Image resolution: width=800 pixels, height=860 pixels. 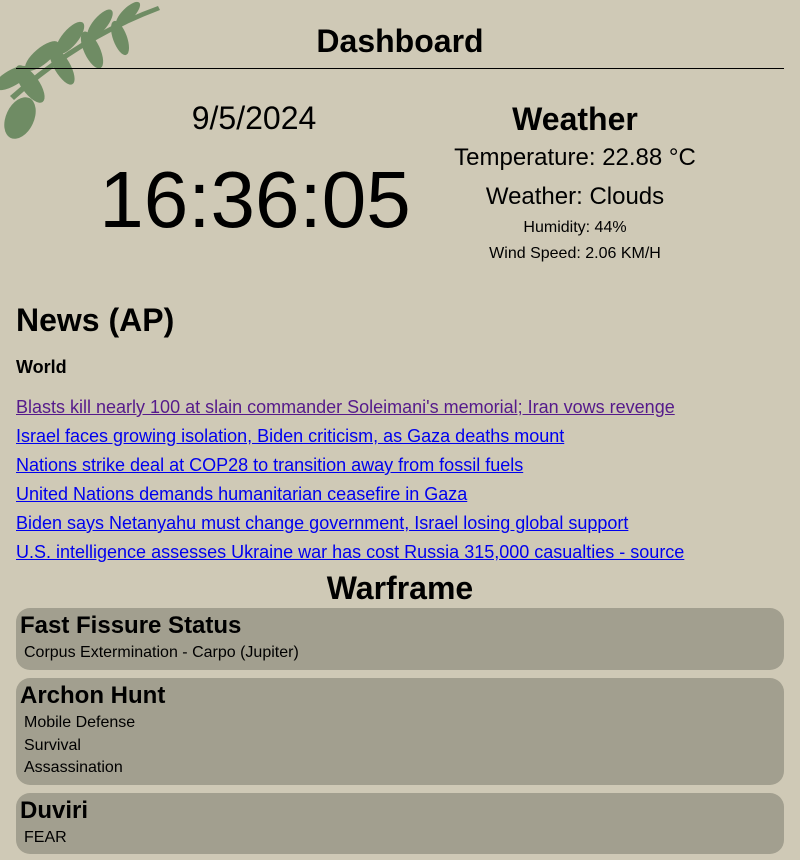 I want to click on fissure-list: Corpus Extermination - Carpo (Jupiter), so click(x=400, y=653).